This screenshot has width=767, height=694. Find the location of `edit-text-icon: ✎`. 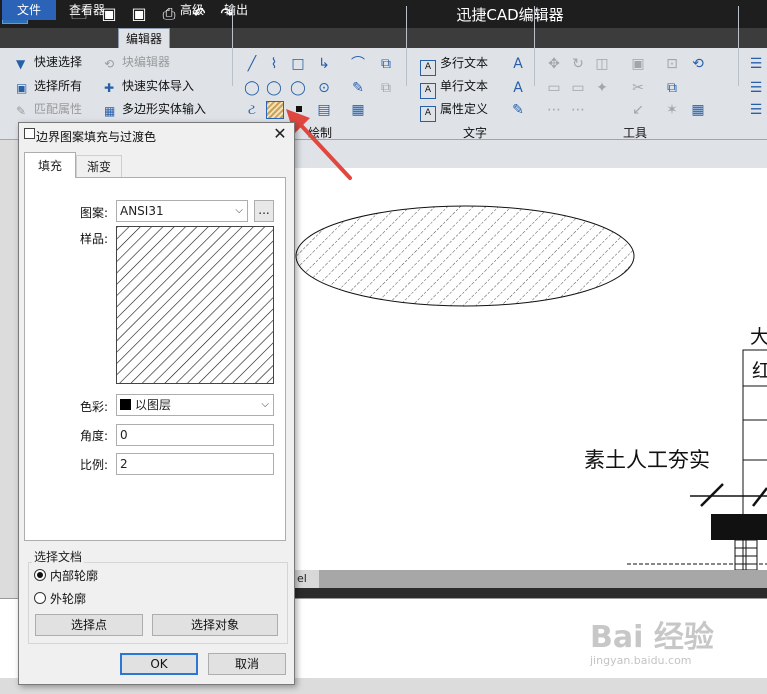

edit-text-icon: ✎ is located at coordinates (518, 110).